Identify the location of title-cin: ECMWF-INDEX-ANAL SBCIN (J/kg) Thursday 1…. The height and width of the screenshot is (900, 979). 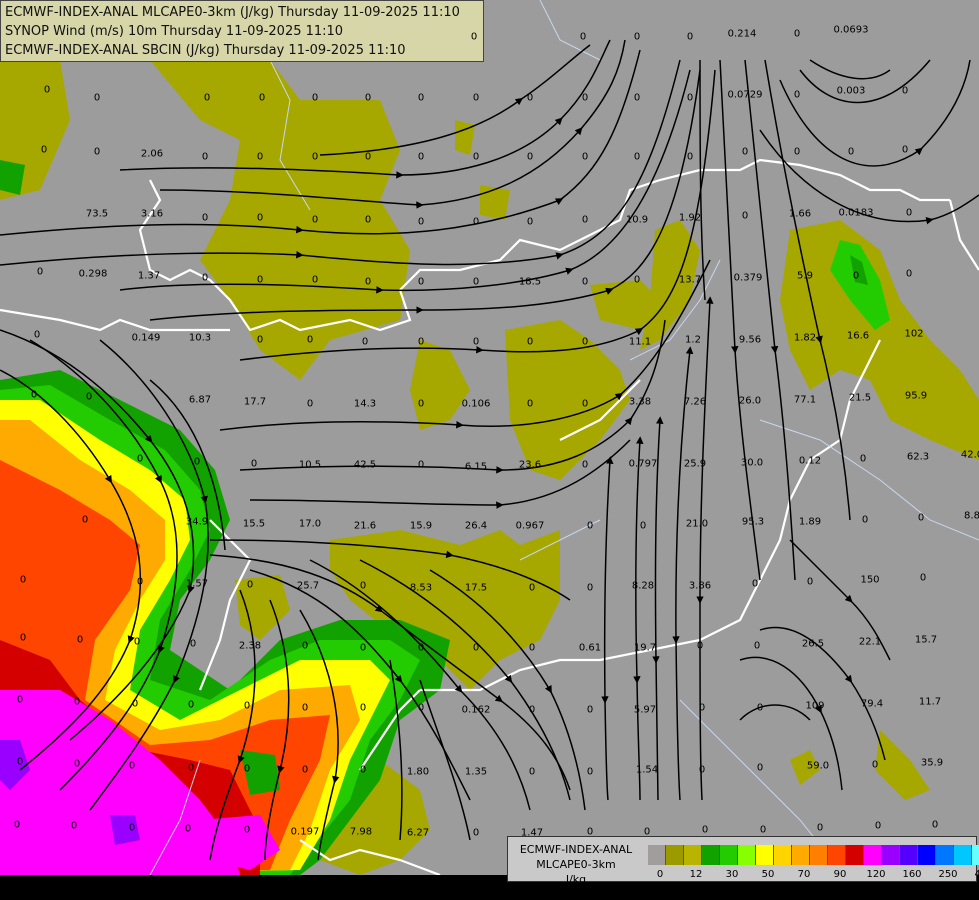
(205, 50).